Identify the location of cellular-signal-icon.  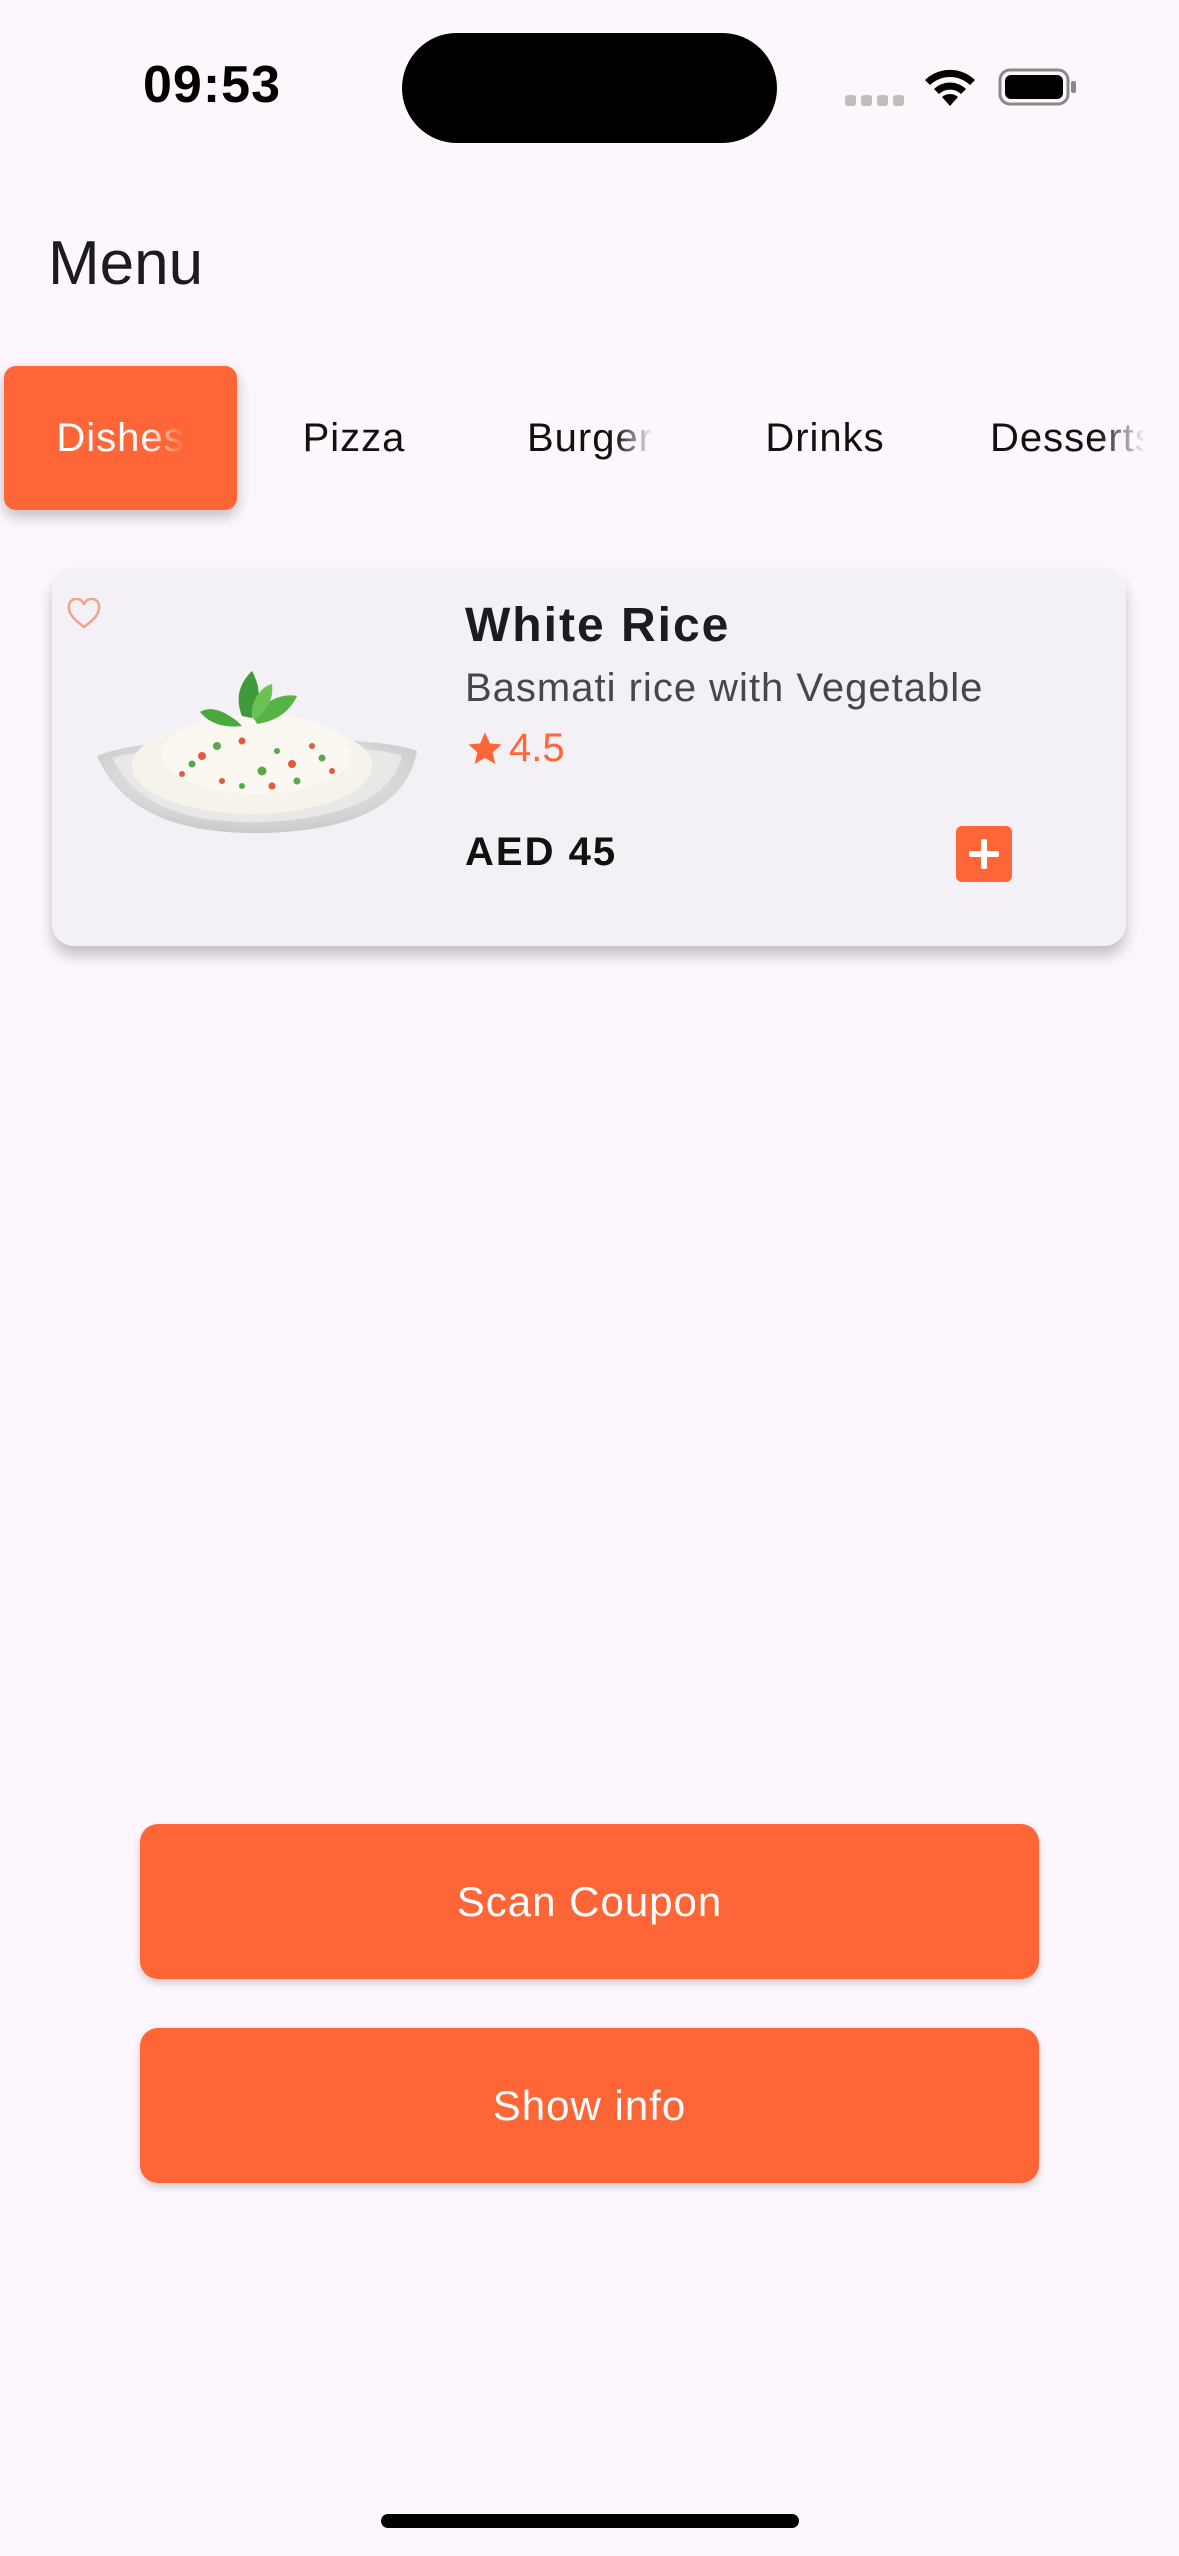
(875, 101).